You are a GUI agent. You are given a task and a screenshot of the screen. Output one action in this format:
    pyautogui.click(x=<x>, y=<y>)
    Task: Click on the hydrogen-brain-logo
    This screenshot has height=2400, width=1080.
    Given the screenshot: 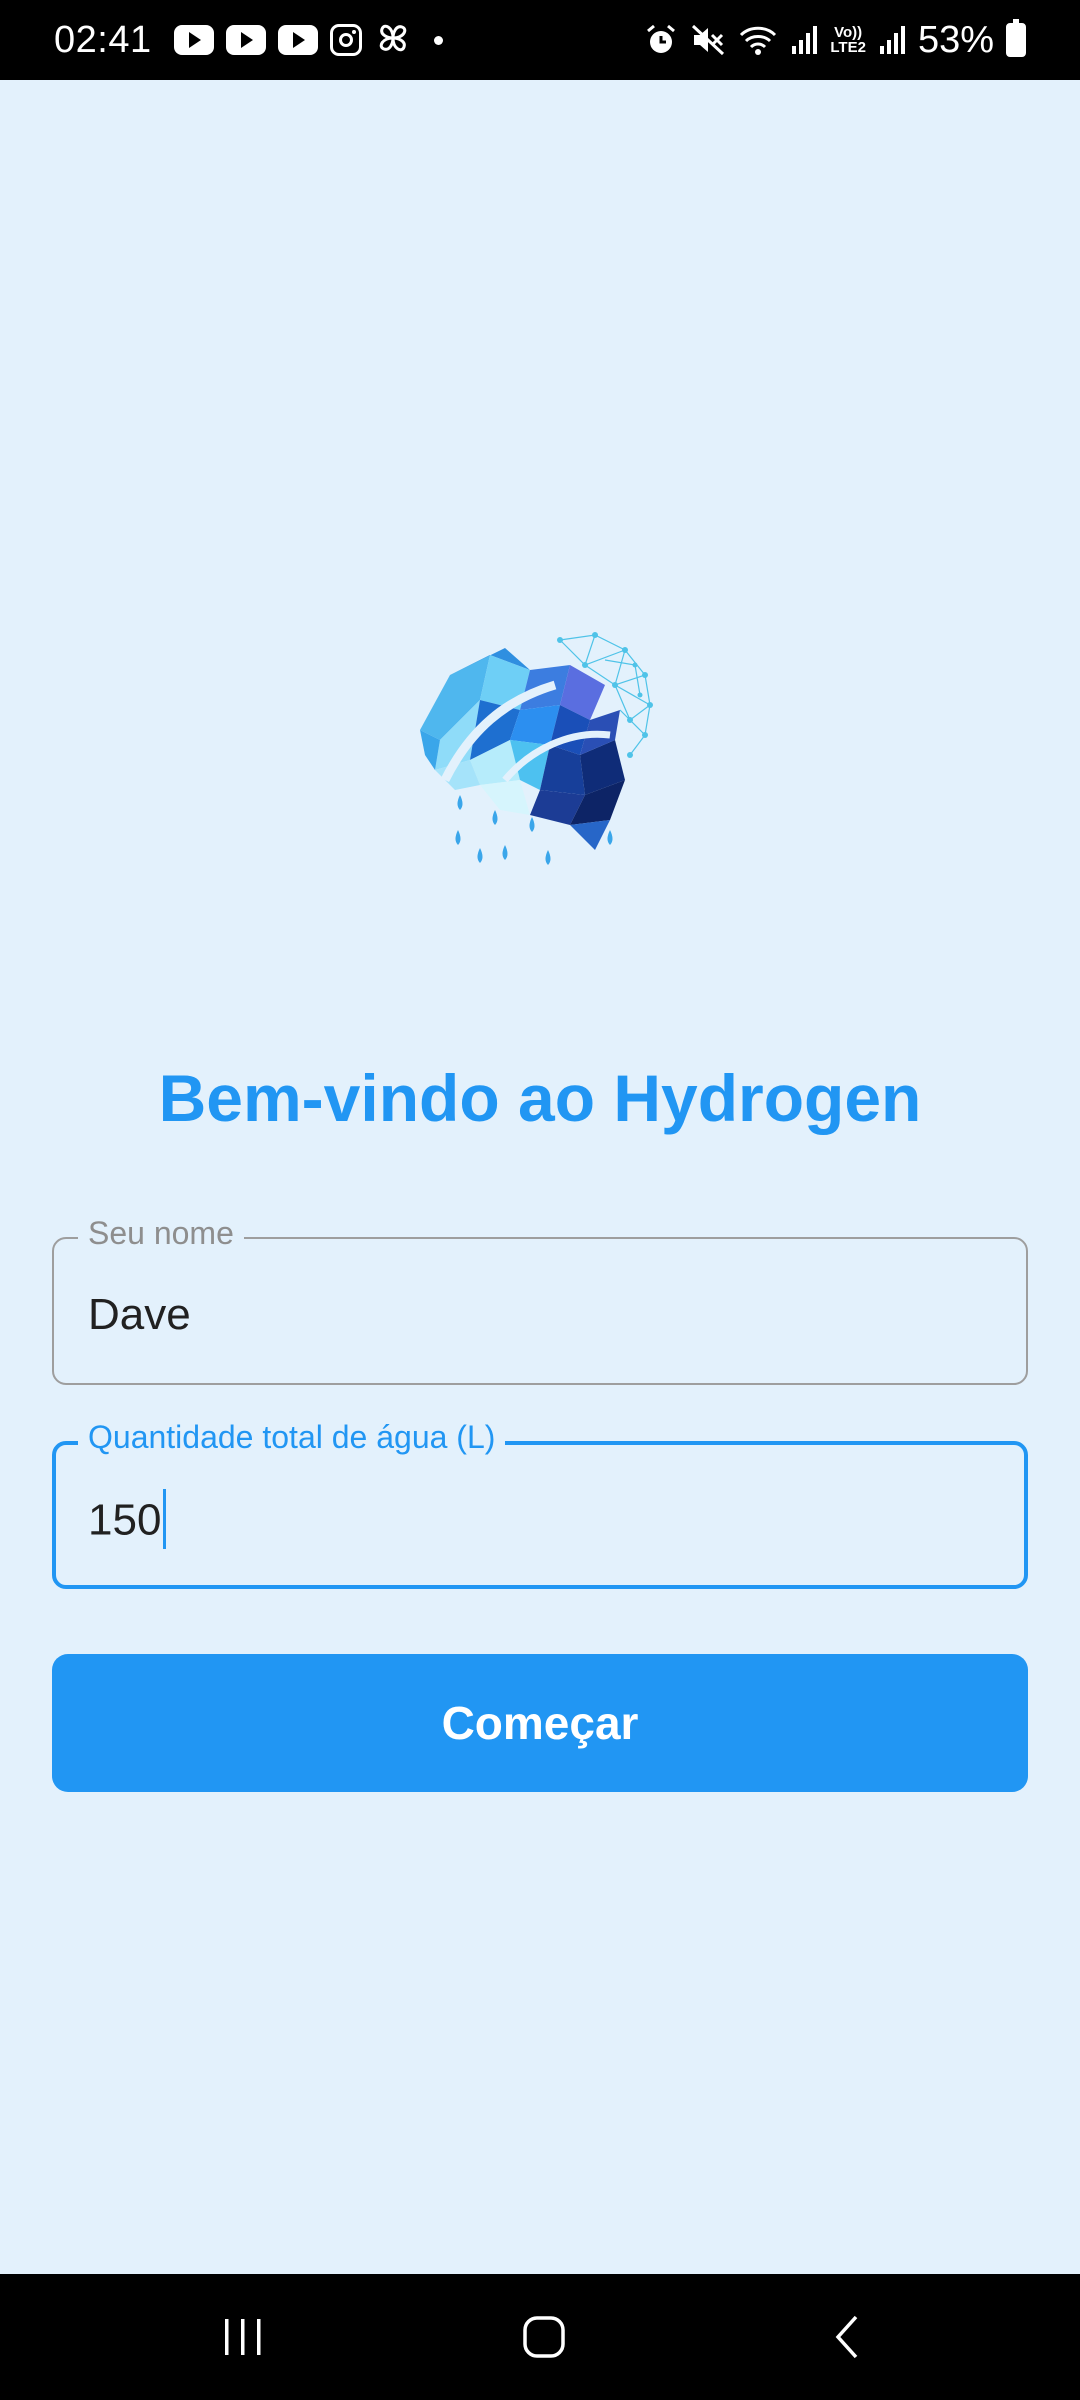 What is the action you would take?
    pyautogui.click(x=540, y=755)
    